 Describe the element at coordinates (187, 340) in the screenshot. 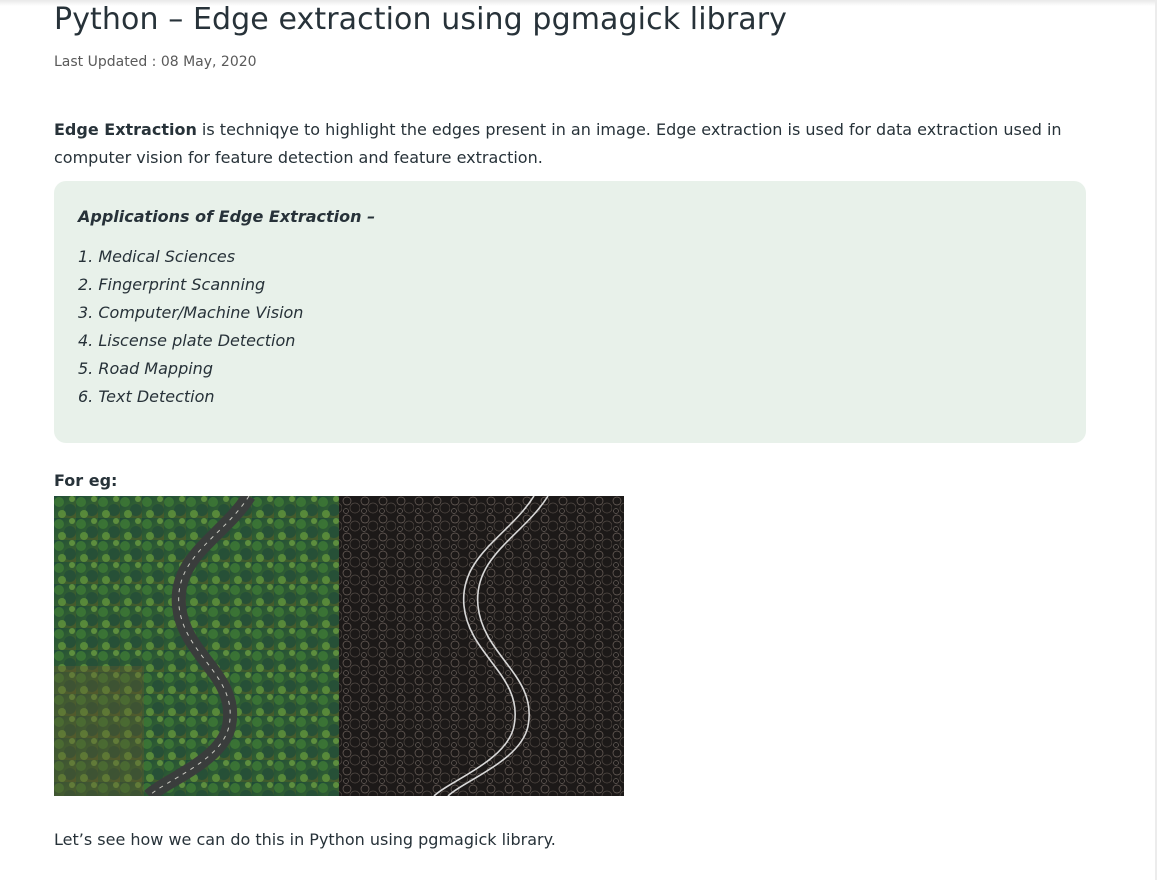

I see `list-item: 4. Liscense plate Detection` at that location.